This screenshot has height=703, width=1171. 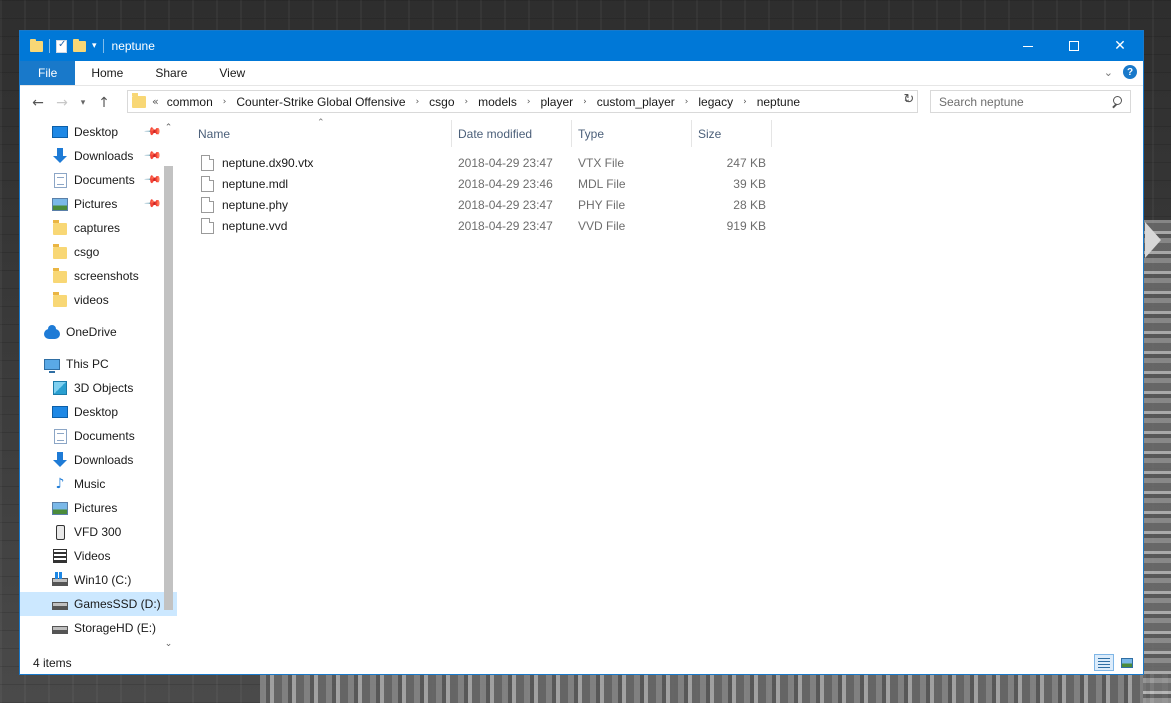 I want to click on tab-home: Home, so click(x=107, y=73).